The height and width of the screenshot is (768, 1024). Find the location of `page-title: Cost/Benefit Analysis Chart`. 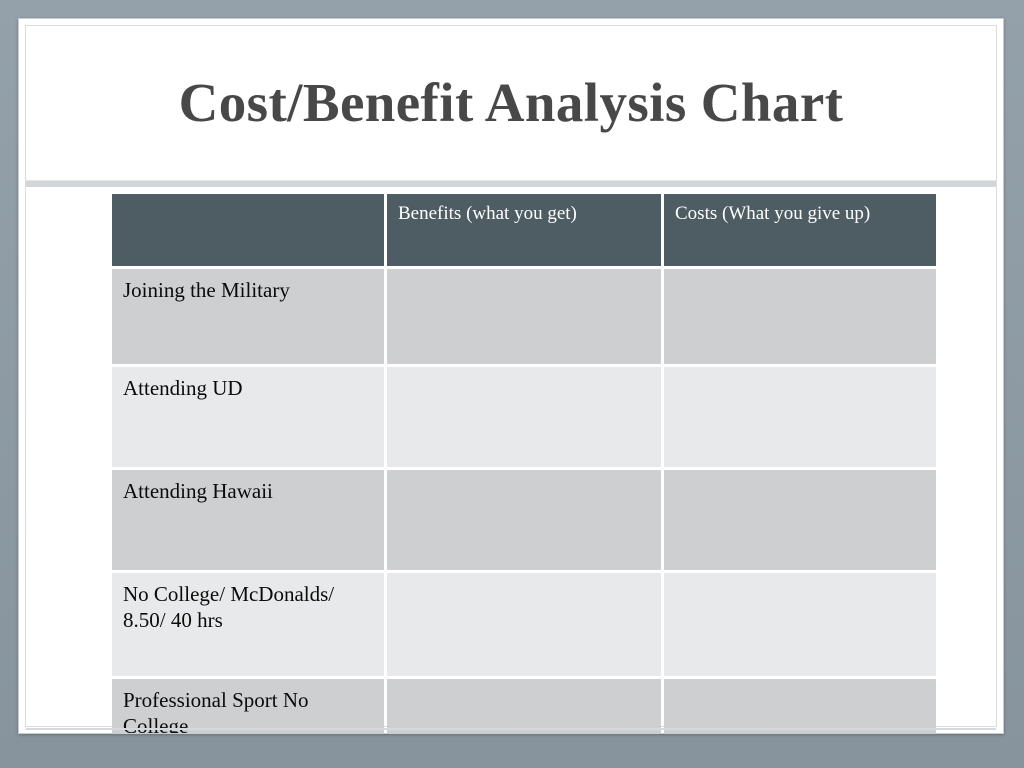

page-title: Cost/Benefit Analysis Chart is located at coordinates (511, 102).